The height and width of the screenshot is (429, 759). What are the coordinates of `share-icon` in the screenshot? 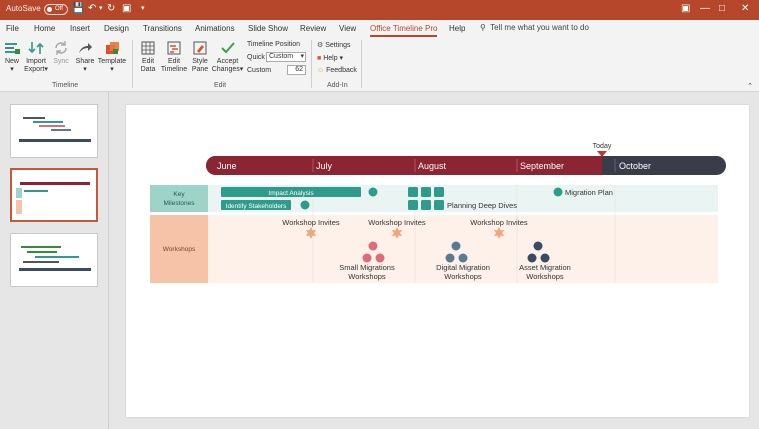 It's located at (85, 48).